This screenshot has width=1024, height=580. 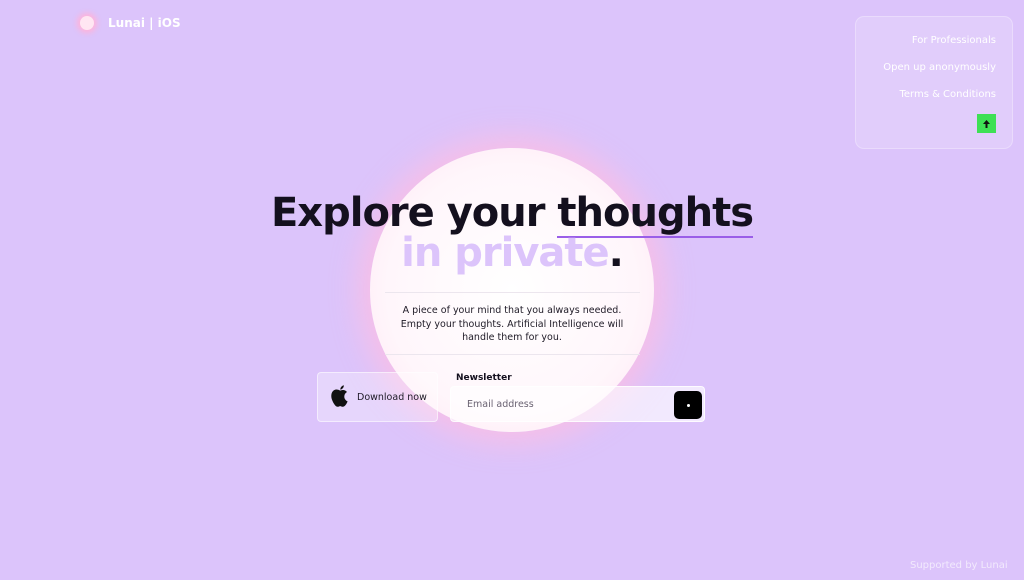 I want to click on logo: Lunai | iOS, so click(x=130, y=23).